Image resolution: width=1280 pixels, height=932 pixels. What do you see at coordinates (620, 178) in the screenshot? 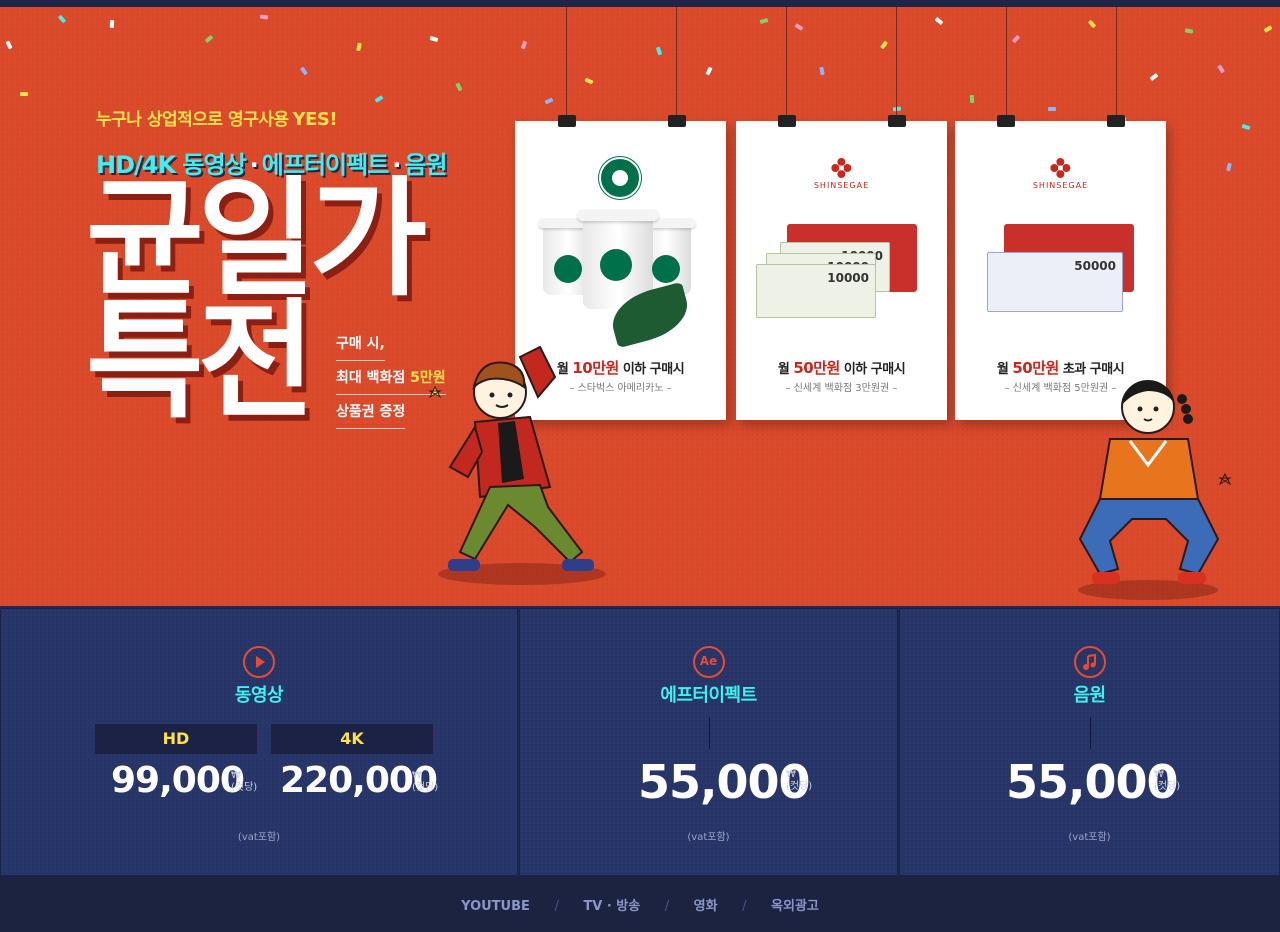
I see `starbucks-logo-icon` at bounding box center [620, 178].